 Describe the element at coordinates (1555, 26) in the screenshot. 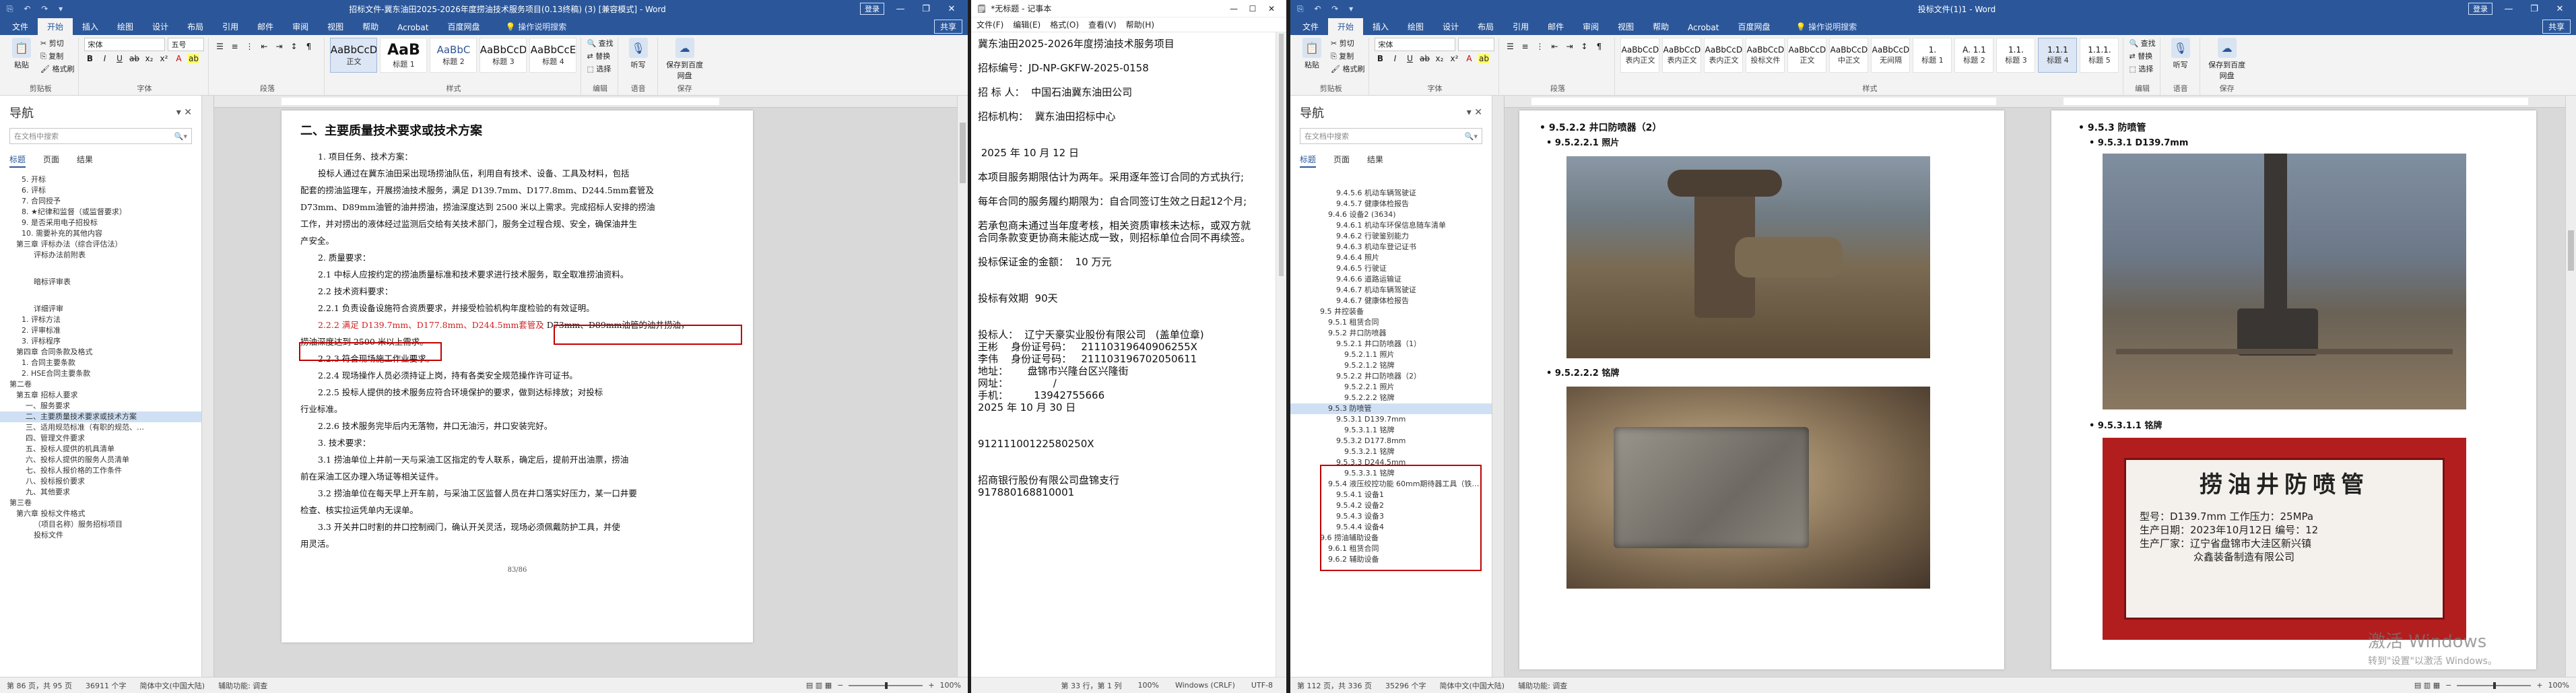

I see `tab-mailings: 邮件` at that location.